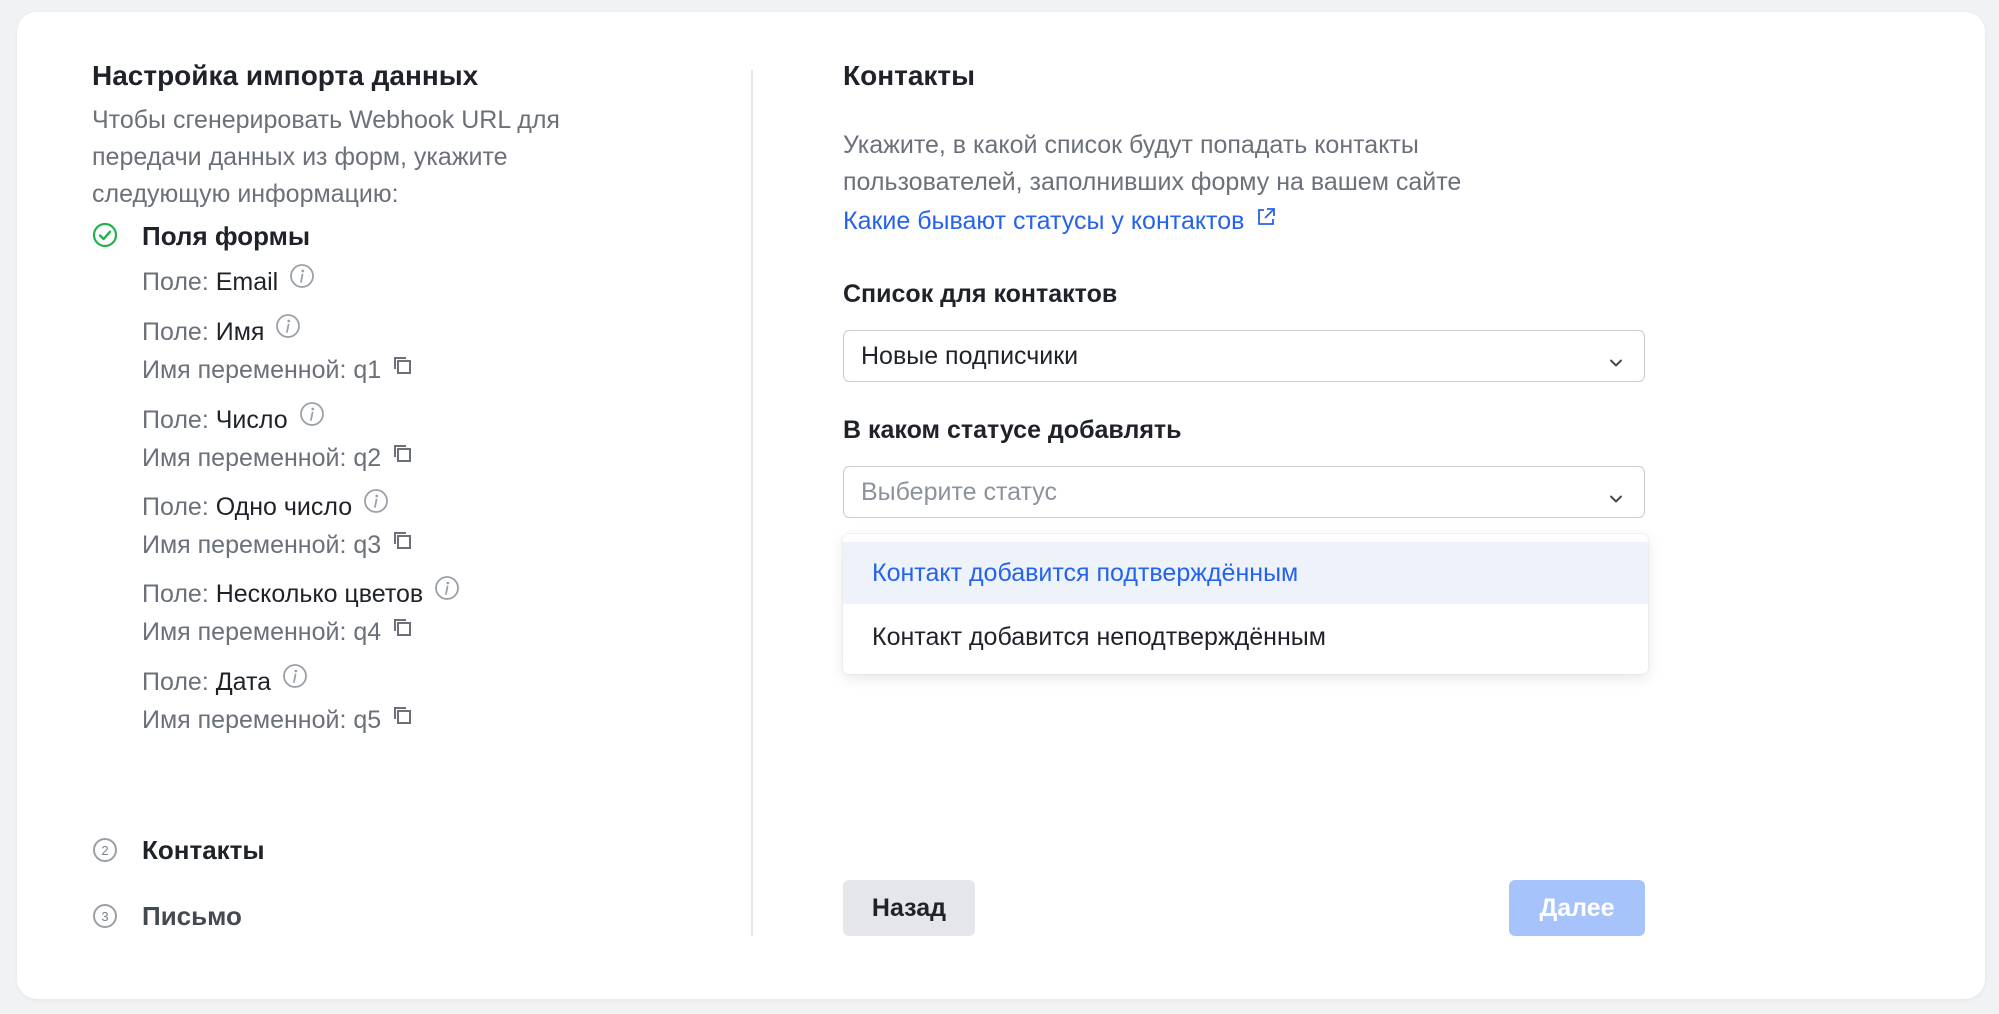  I want to click on step-form-fields: Поля формы, so click(226, 236).